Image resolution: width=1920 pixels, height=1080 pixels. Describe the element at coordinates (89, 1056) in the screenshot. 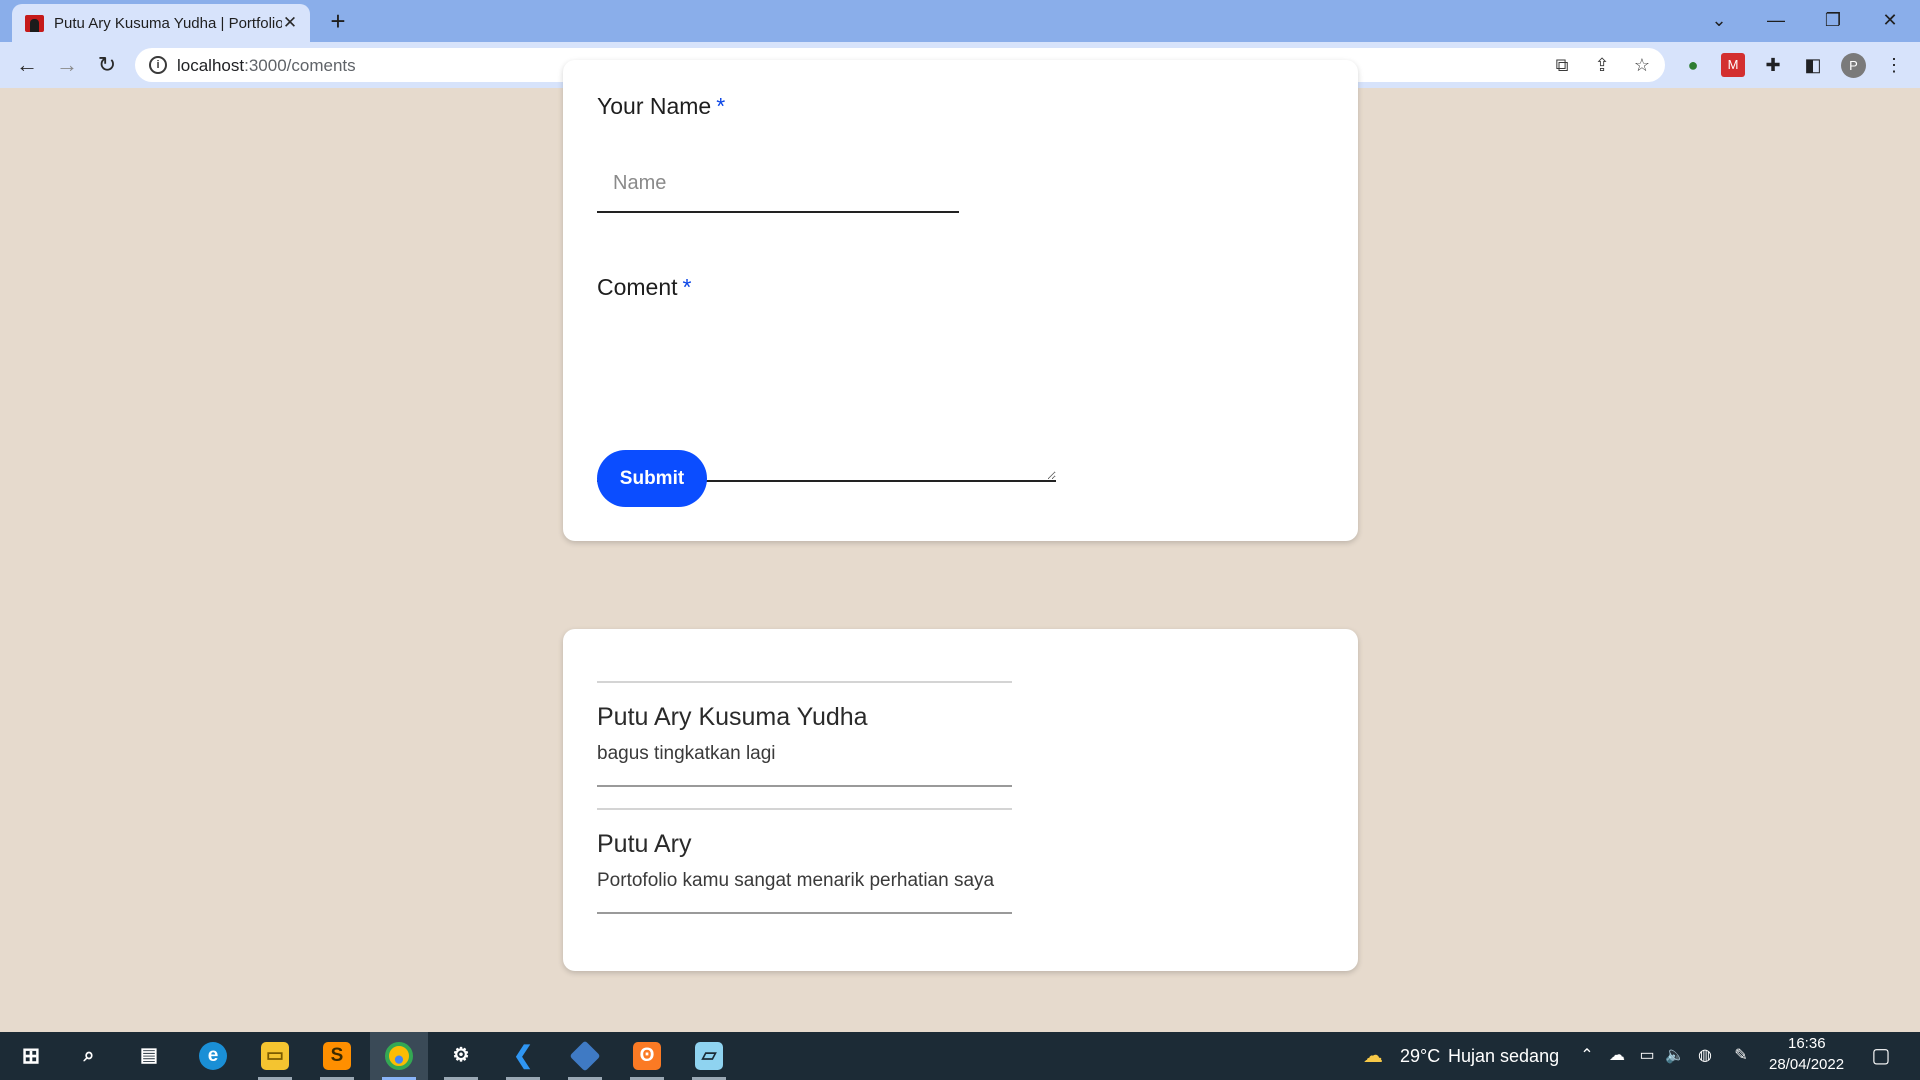

I see `search-icon: ⌕` at that location.